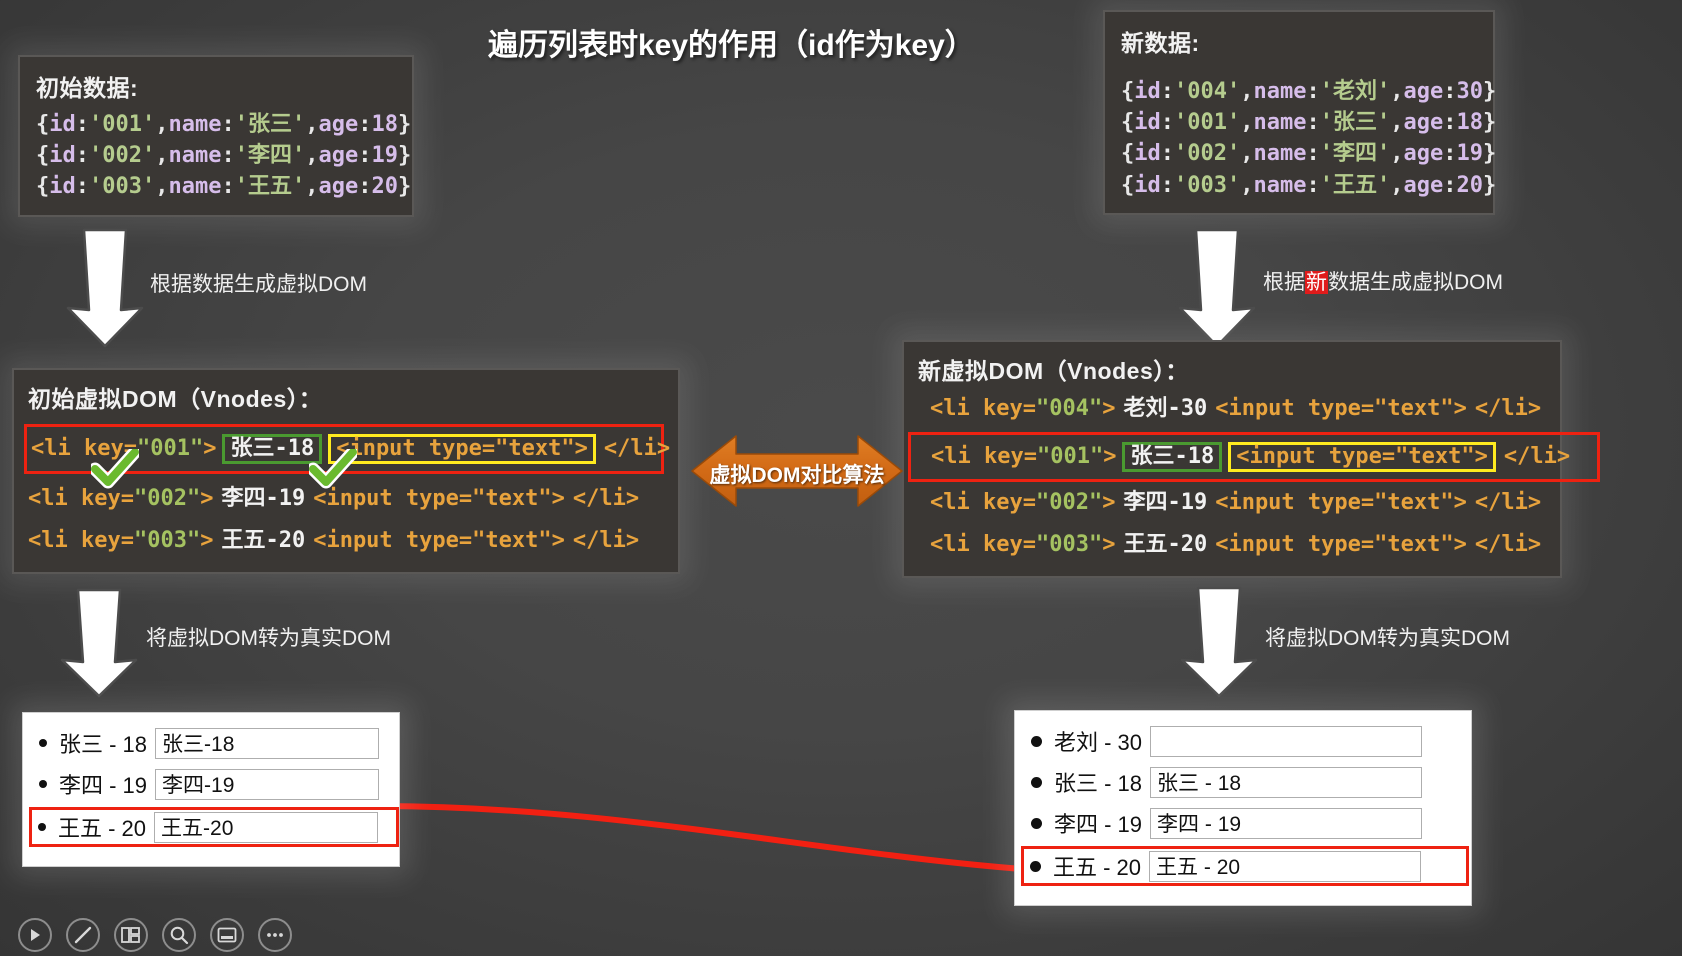  Describe the element at coordinates (1415, 282) in the screenshot. I see `annotation-suffix: 数据生成虚拟DOM` at that location.